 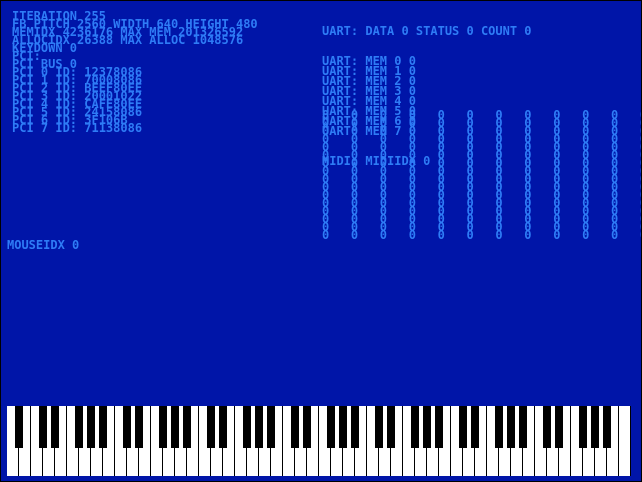 What do you see at coordinates (481, 235) in the screenshot?
I see `midi-grid-row: 0 0 0 0 0 0 0 0 0 0 0 0 0 0 0 0` at bounding box center [481, 235].